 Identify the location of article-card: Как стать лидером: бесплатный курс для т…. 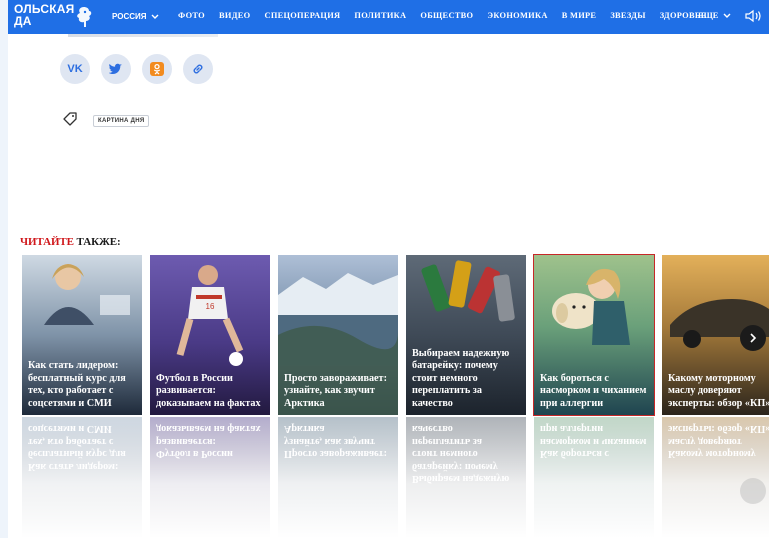
(82, 335).